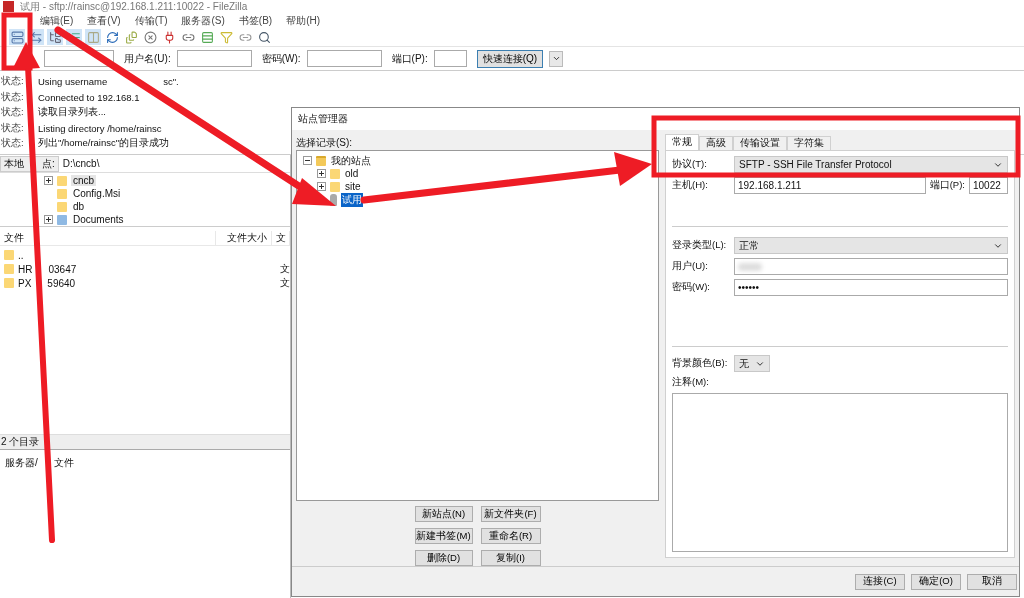 Image resolution: width=1024 pixels, height=598 pixels. I want to click on menu-item: 服务器(S), so click(203, 20).